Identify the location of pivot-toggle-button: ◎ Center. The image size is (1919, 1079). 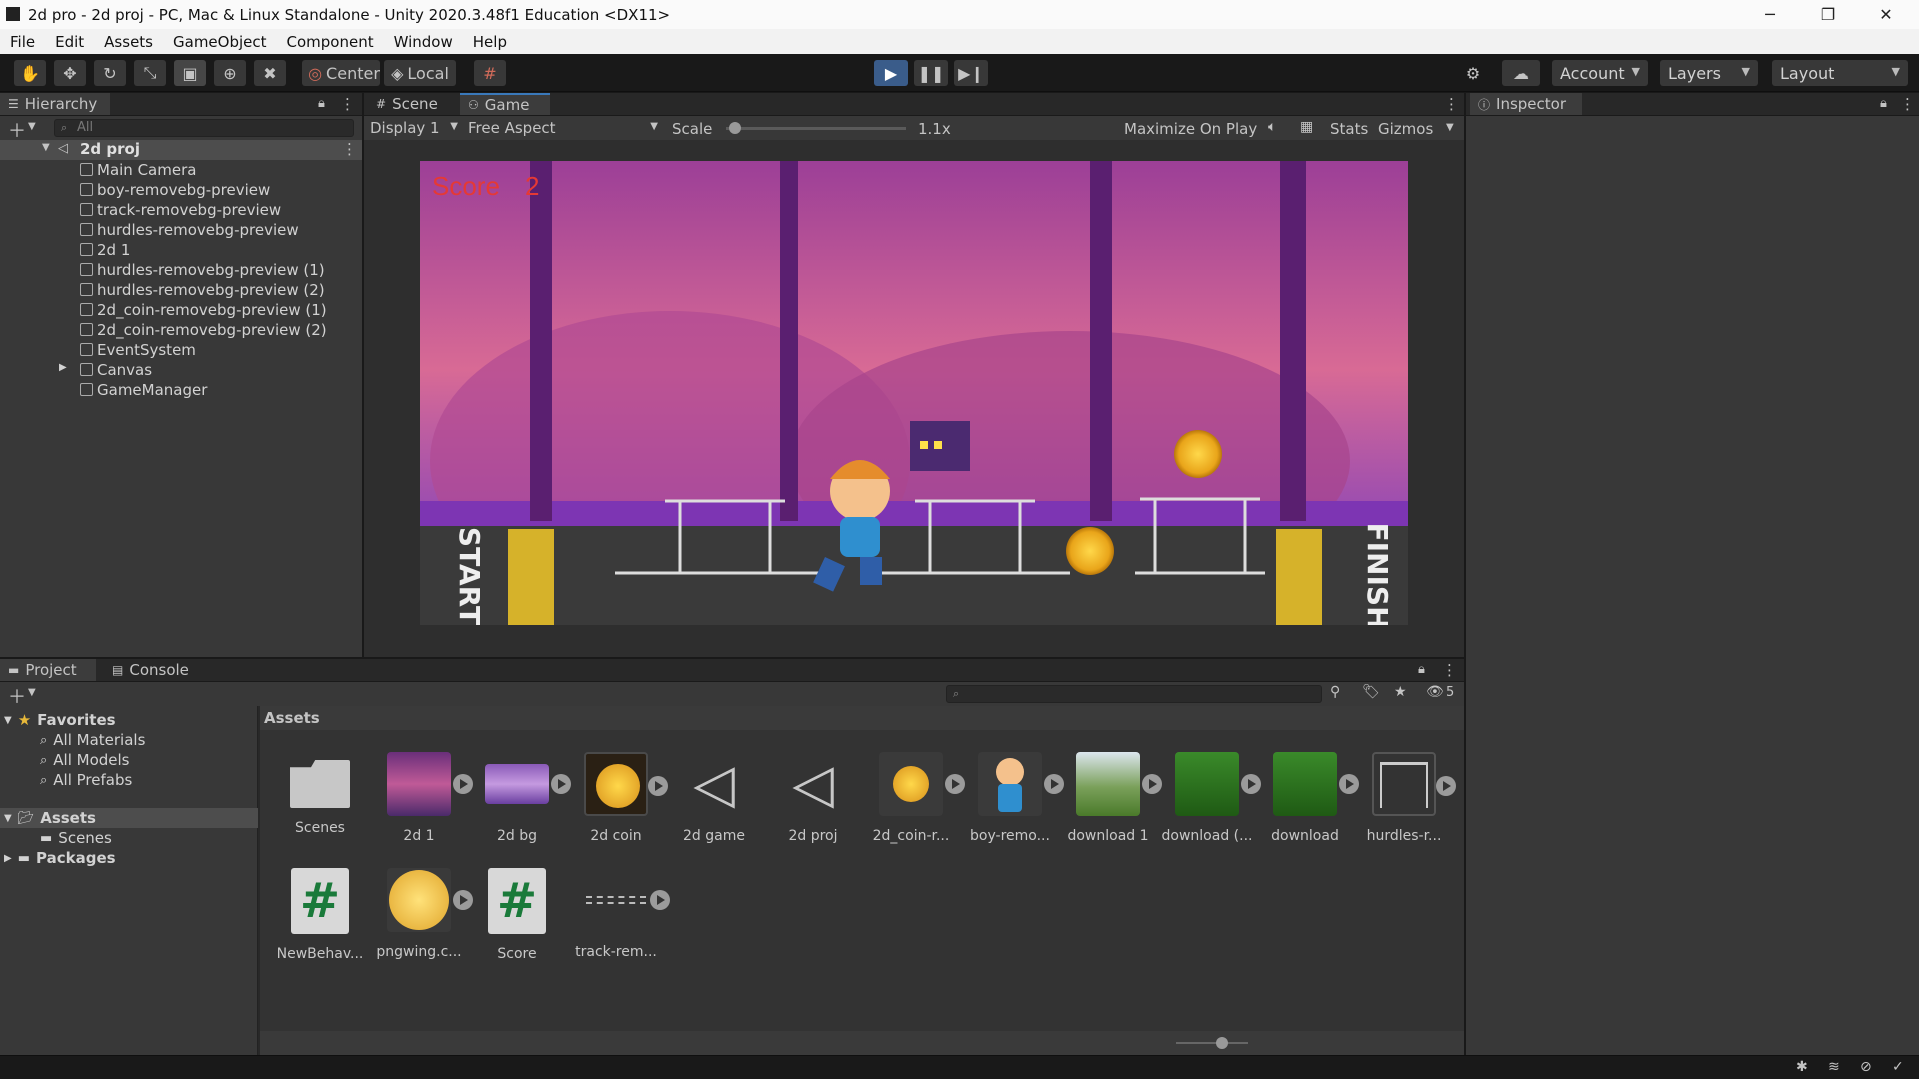
(341, 73).